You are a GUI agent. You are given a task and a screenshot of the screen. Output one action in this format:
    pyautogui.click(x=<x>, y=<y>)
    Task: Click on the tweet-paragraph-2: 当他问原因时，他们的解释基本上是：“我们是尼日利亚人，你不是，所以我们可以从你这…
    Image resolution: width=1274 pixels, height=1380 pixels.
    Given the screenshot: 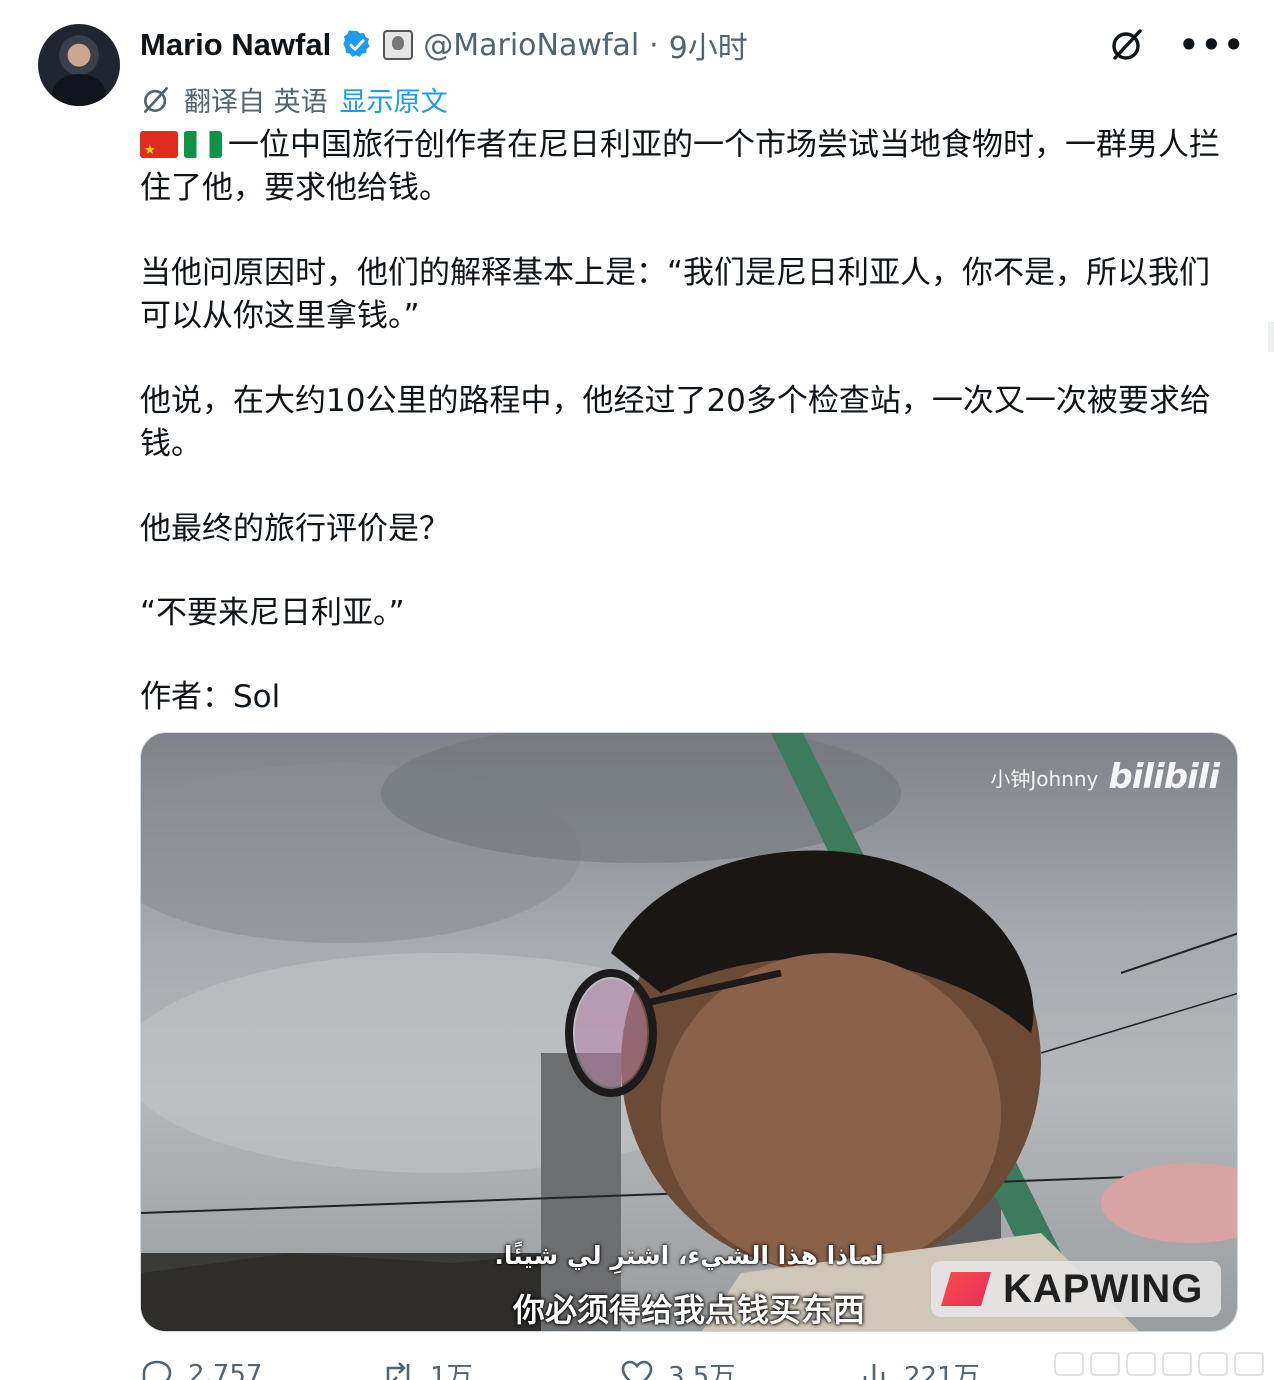 What is the action you would take?
    pyautogui.click(x=675, y=294)
    